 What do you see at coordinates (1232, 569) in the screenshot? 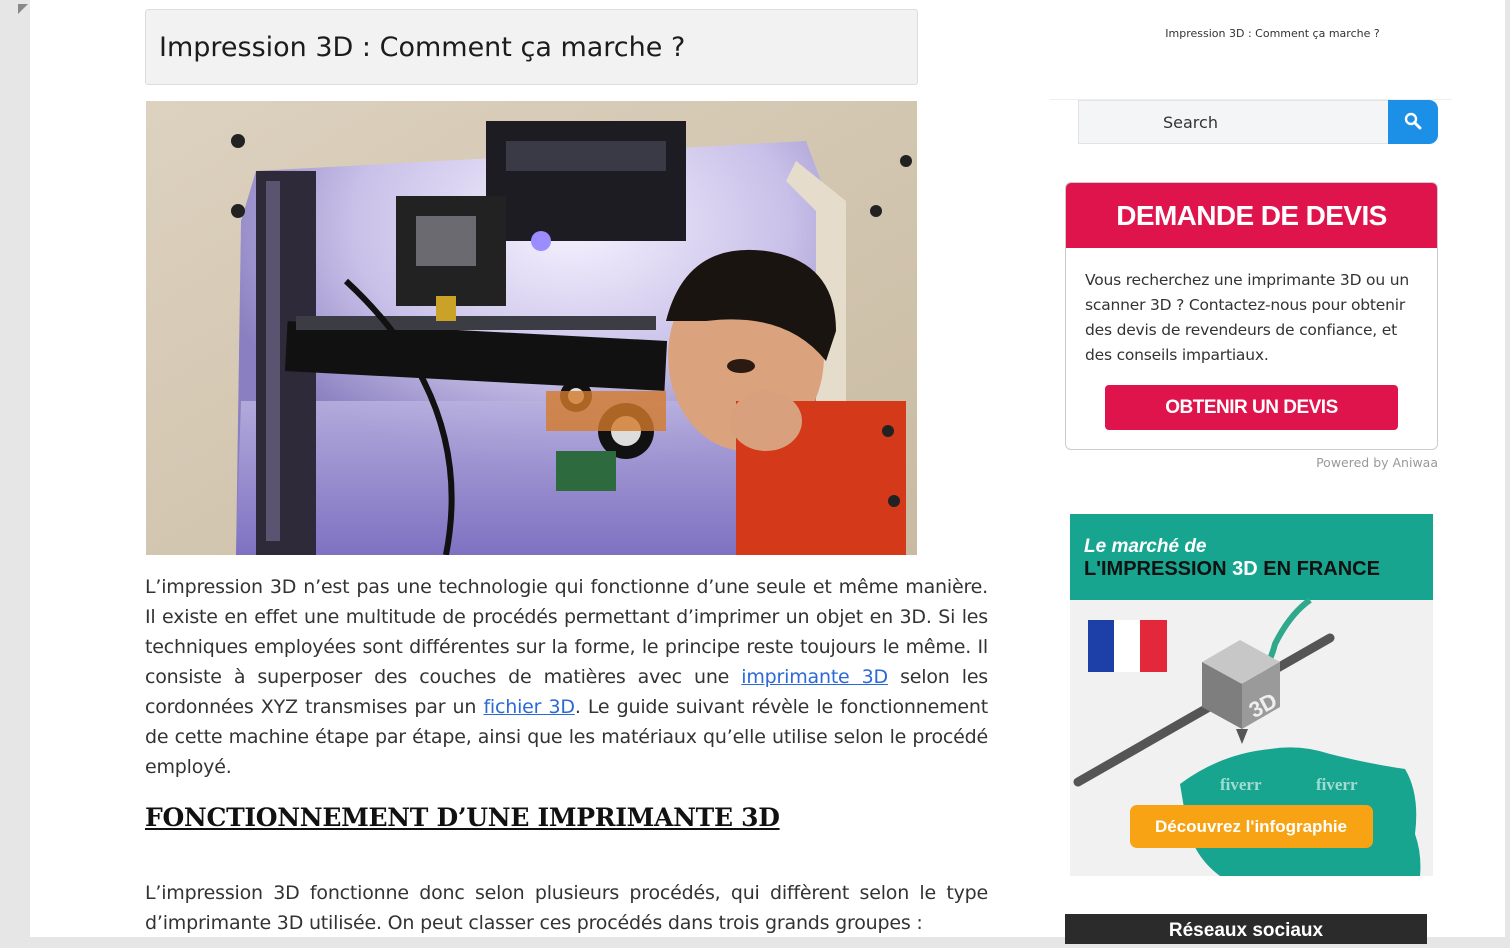
I see `infographic-line2: L'IMPRESSION 3D EN FRANCE` at bounding box center [1232, 569].